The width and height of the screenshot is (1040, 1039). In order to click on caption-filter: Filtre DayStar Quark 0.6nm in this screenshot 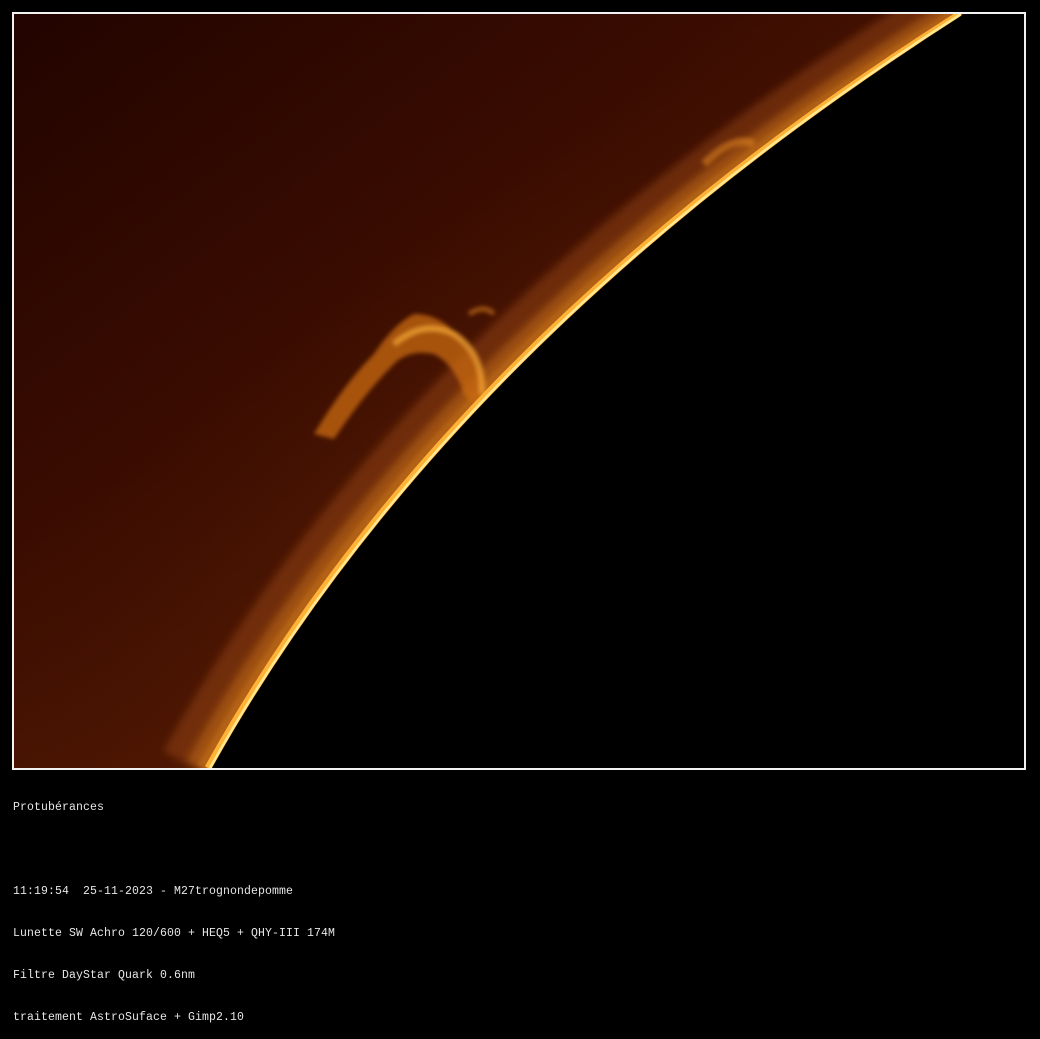, I will do `click(104, 975)`.